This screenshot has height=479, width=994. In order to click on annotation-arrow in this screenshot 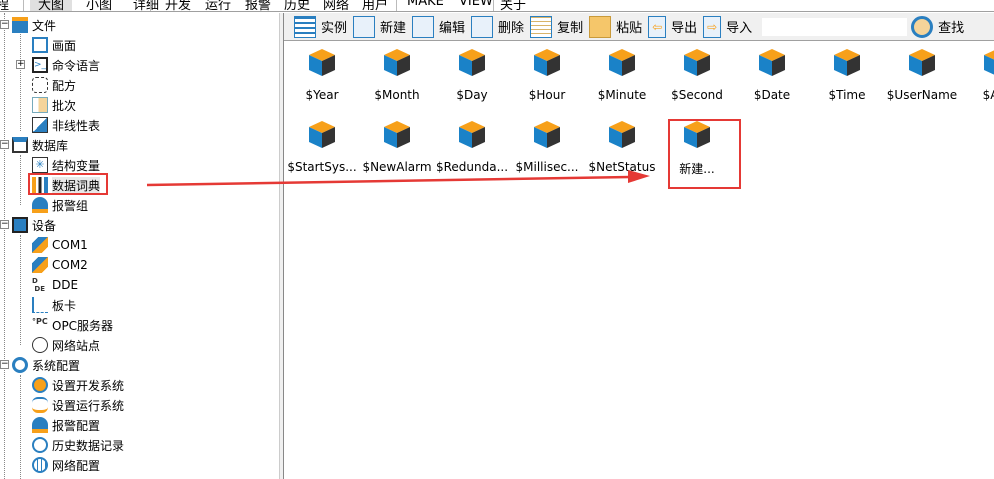, I will do `click(398, 178)`.